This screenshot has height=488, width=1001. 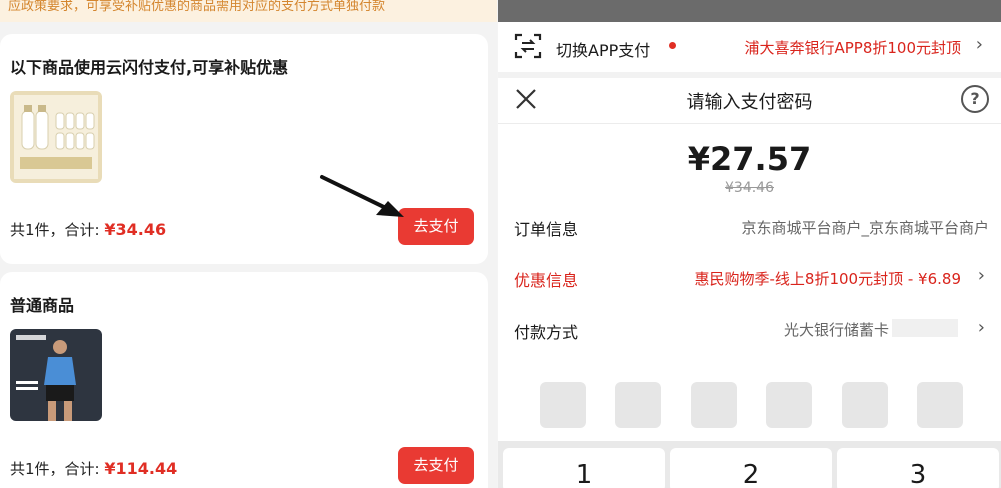 I want to click on masked-card-number, so click(x=925, y=328).